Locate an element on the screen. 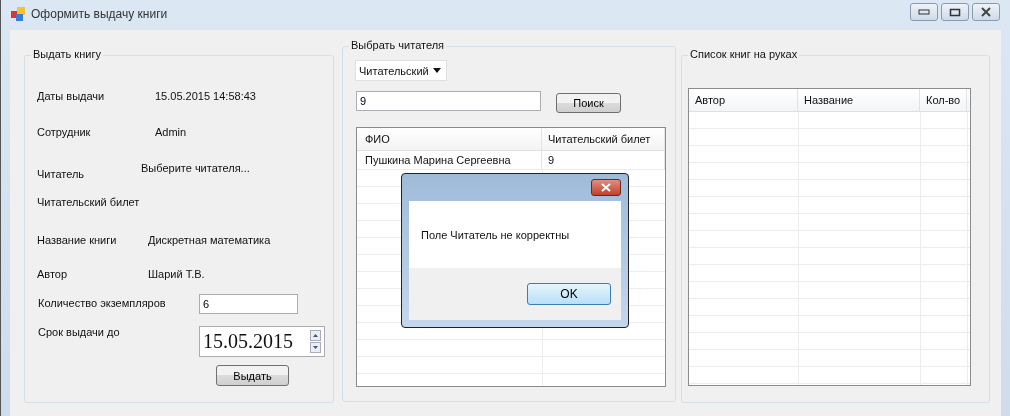 Image resolution: width=1010 pixels, height=416 pixels. minimize-icon is located at coordinates (924, 12).